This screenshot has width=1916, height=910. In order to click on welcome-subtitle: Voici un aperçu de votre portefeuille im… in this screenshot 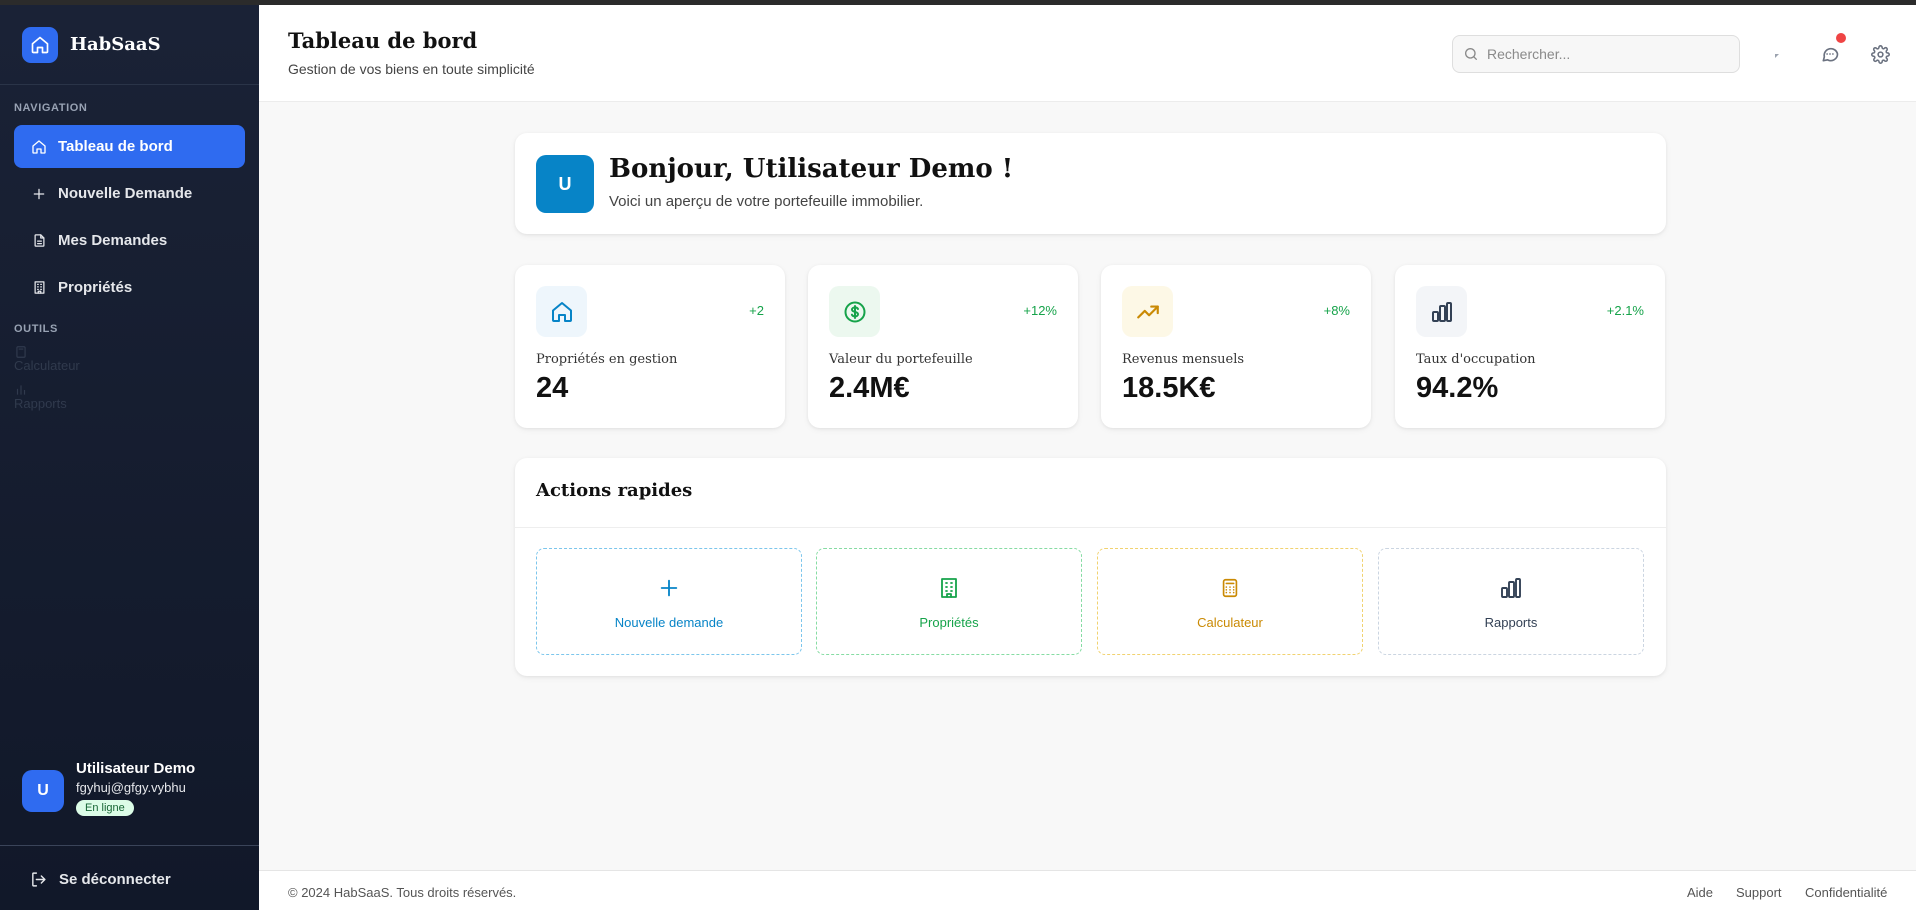, I will do `click(766, 201)`.